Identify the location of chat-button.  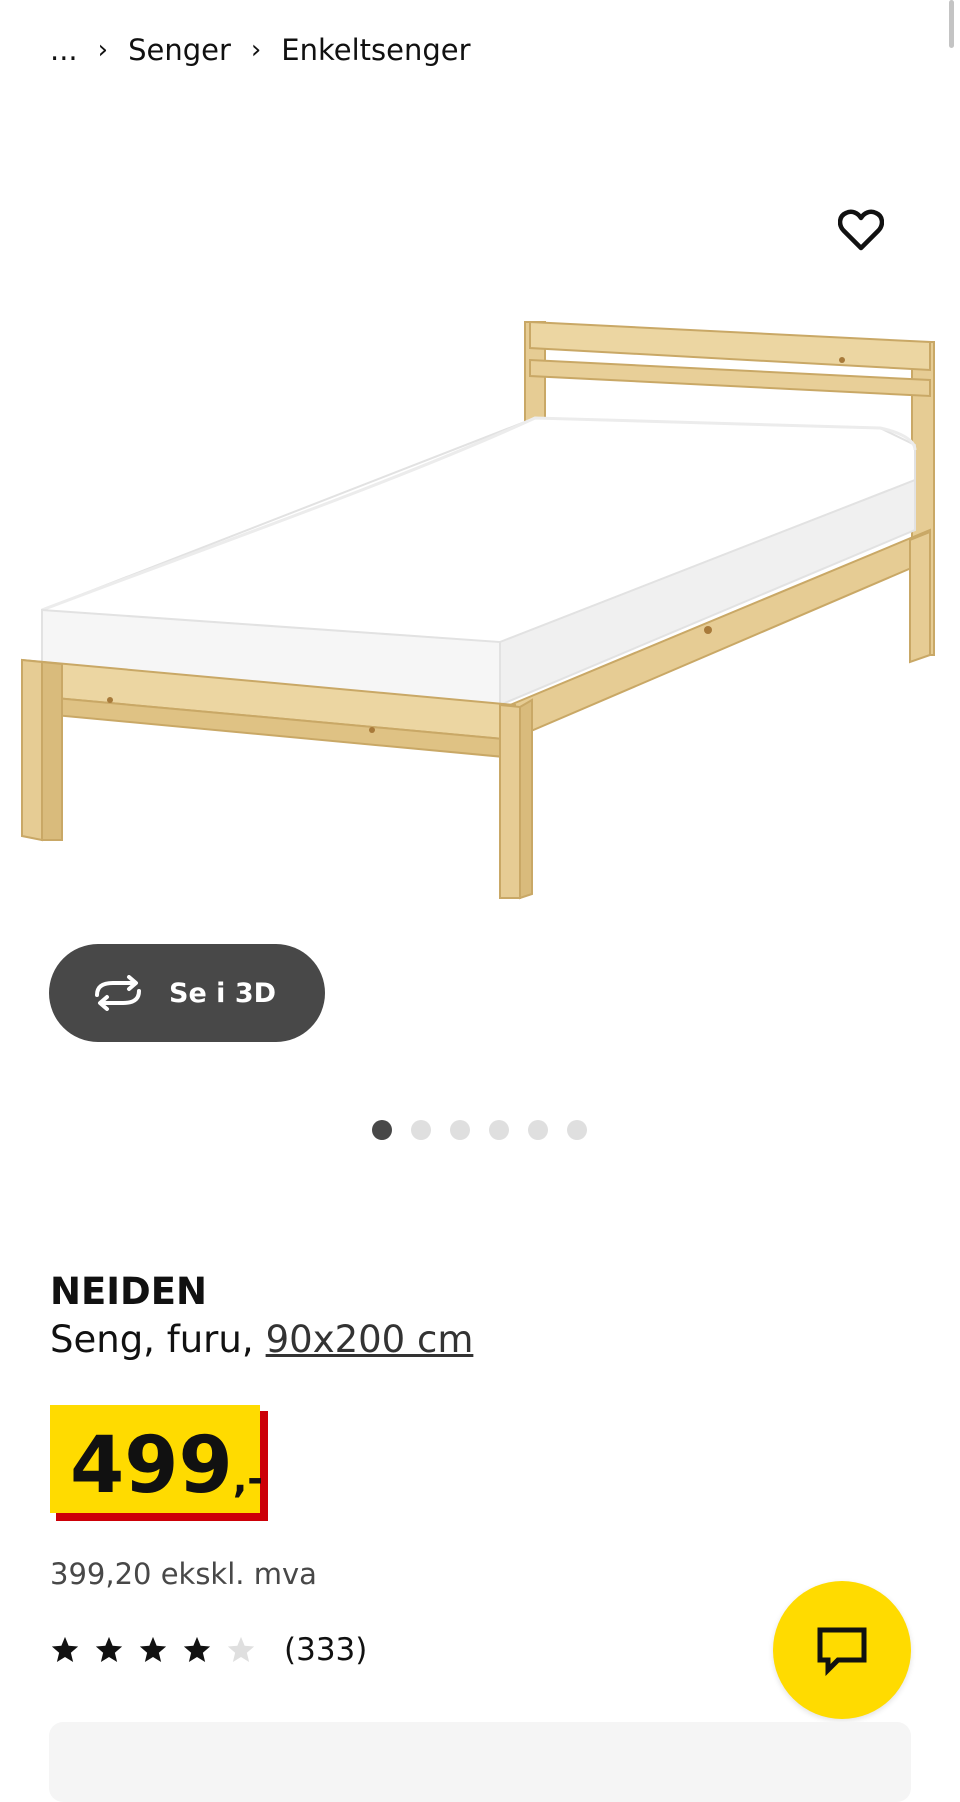
(842, 1650).